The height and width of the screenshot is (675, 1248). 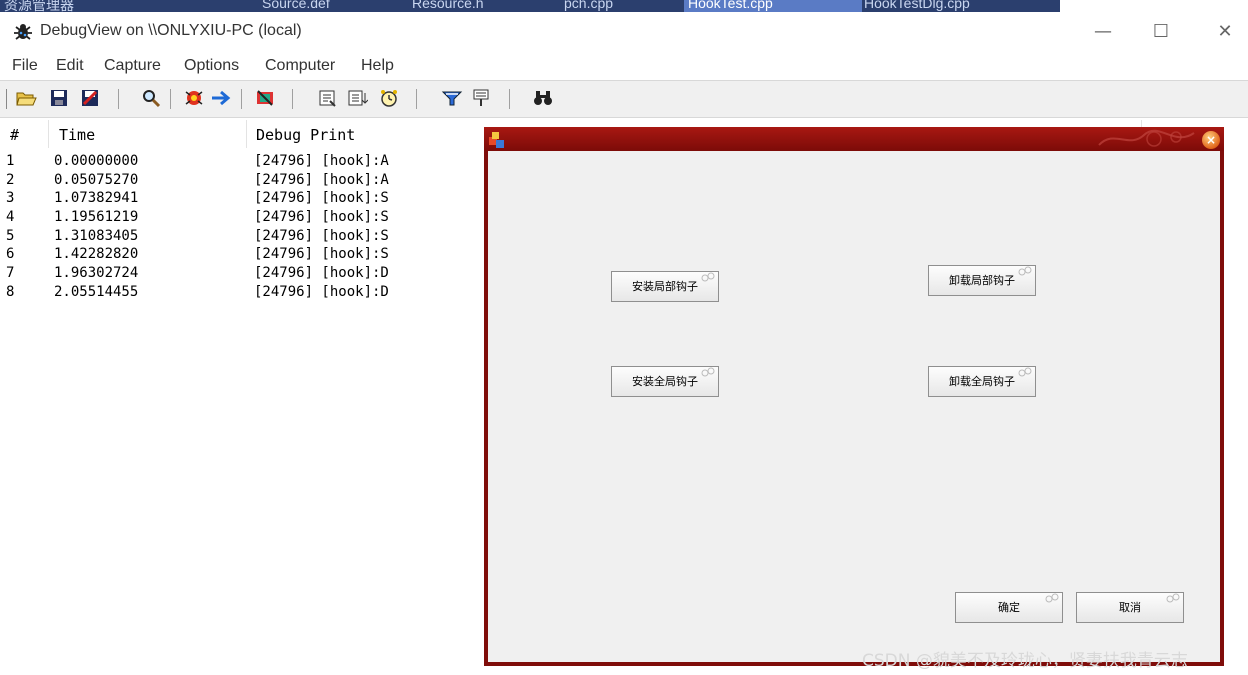 What do you see at coordinates (10, 217) in the screenshot?
I see `row-number: 4` at bounding box center [10, 217].